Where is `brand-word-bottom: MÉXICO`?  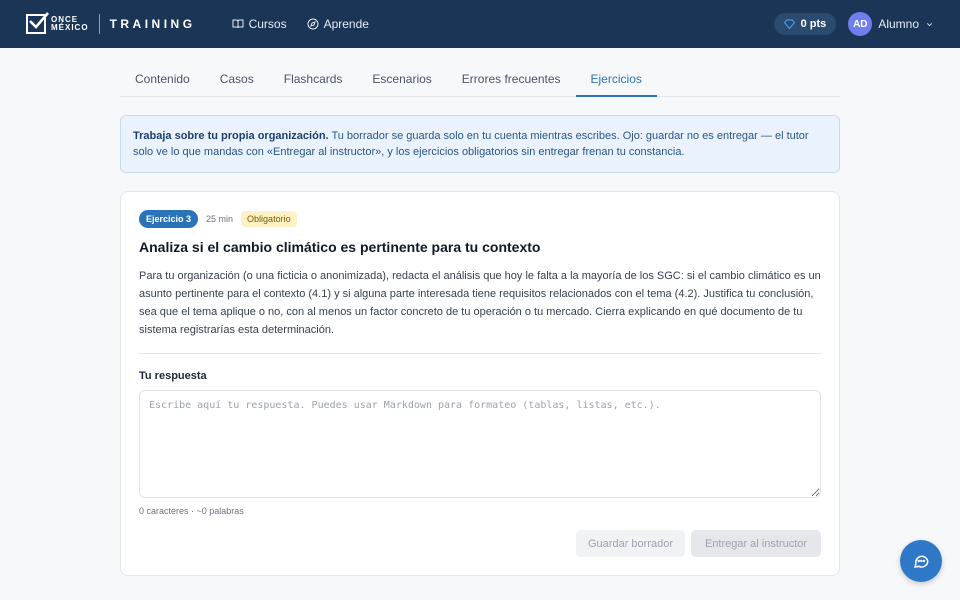
brand-word-bottom: MÉXICO is located at coordinates (70, 27).